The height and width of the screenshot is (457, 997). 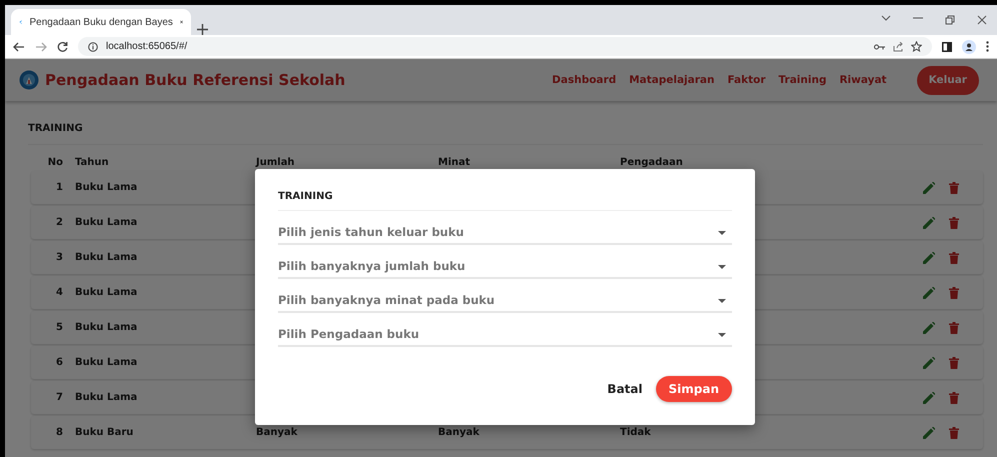 I want to click on browser-tab: Pengadaan Buku dengan Bayes, so click(x=101, y=22).